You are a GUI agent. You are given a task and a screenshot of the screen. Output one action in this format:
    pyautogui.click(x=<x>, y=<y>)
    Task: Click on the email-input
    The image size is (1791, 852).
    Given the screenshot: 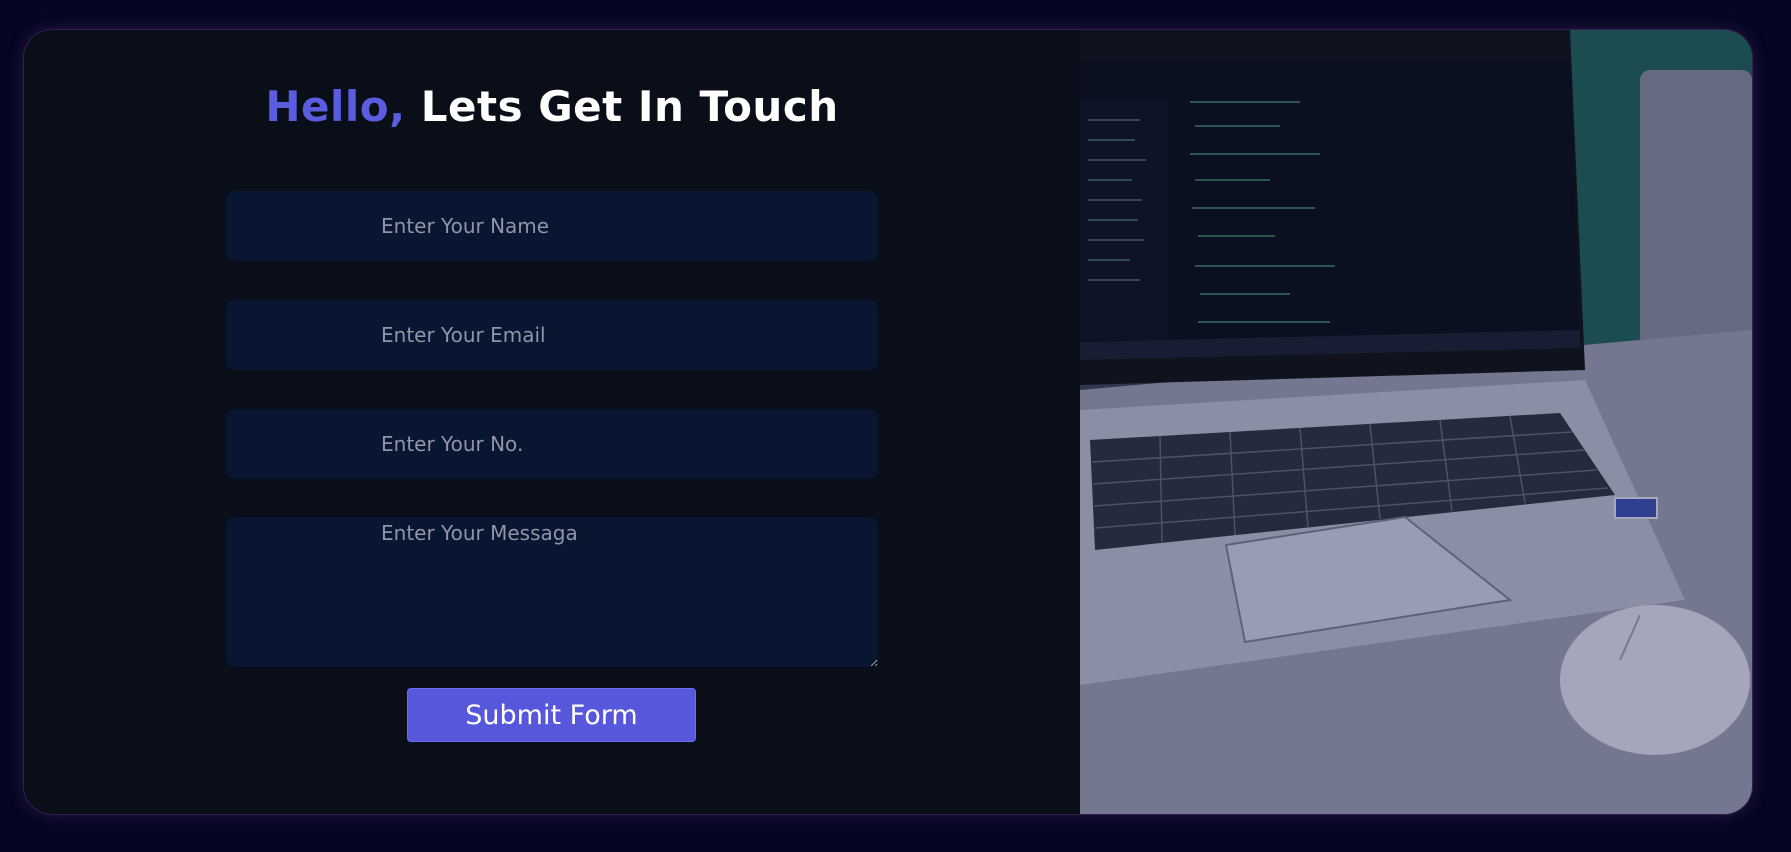 What is the action you would take?
    pyautogui.click(x=552, y=335)
    